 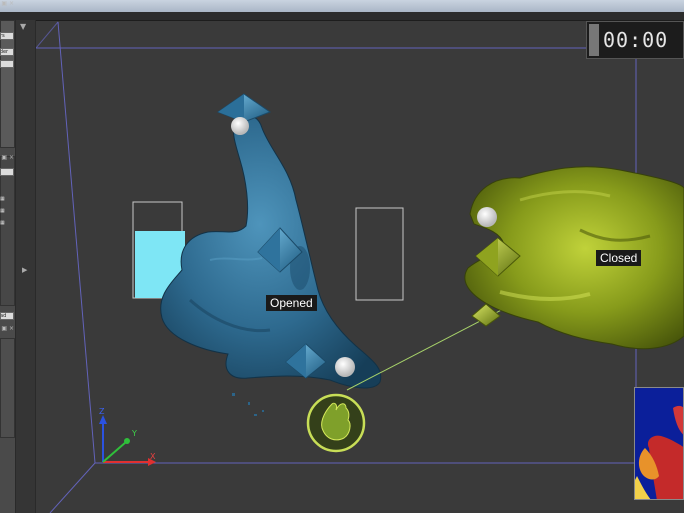 I want to click on depth-map-image, so click(x=659, y=443).